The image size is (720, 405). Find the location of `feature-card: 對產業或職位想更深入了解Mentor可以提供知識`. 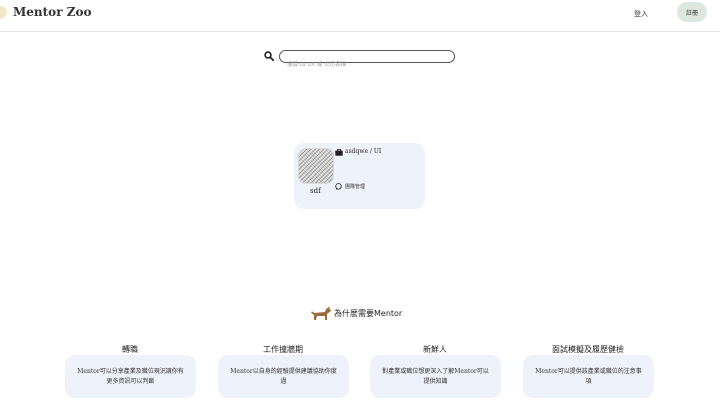

feature-card: 對產業或職位想更深入了解Mentor可以提供知識 is located at coordinates (435, 376).